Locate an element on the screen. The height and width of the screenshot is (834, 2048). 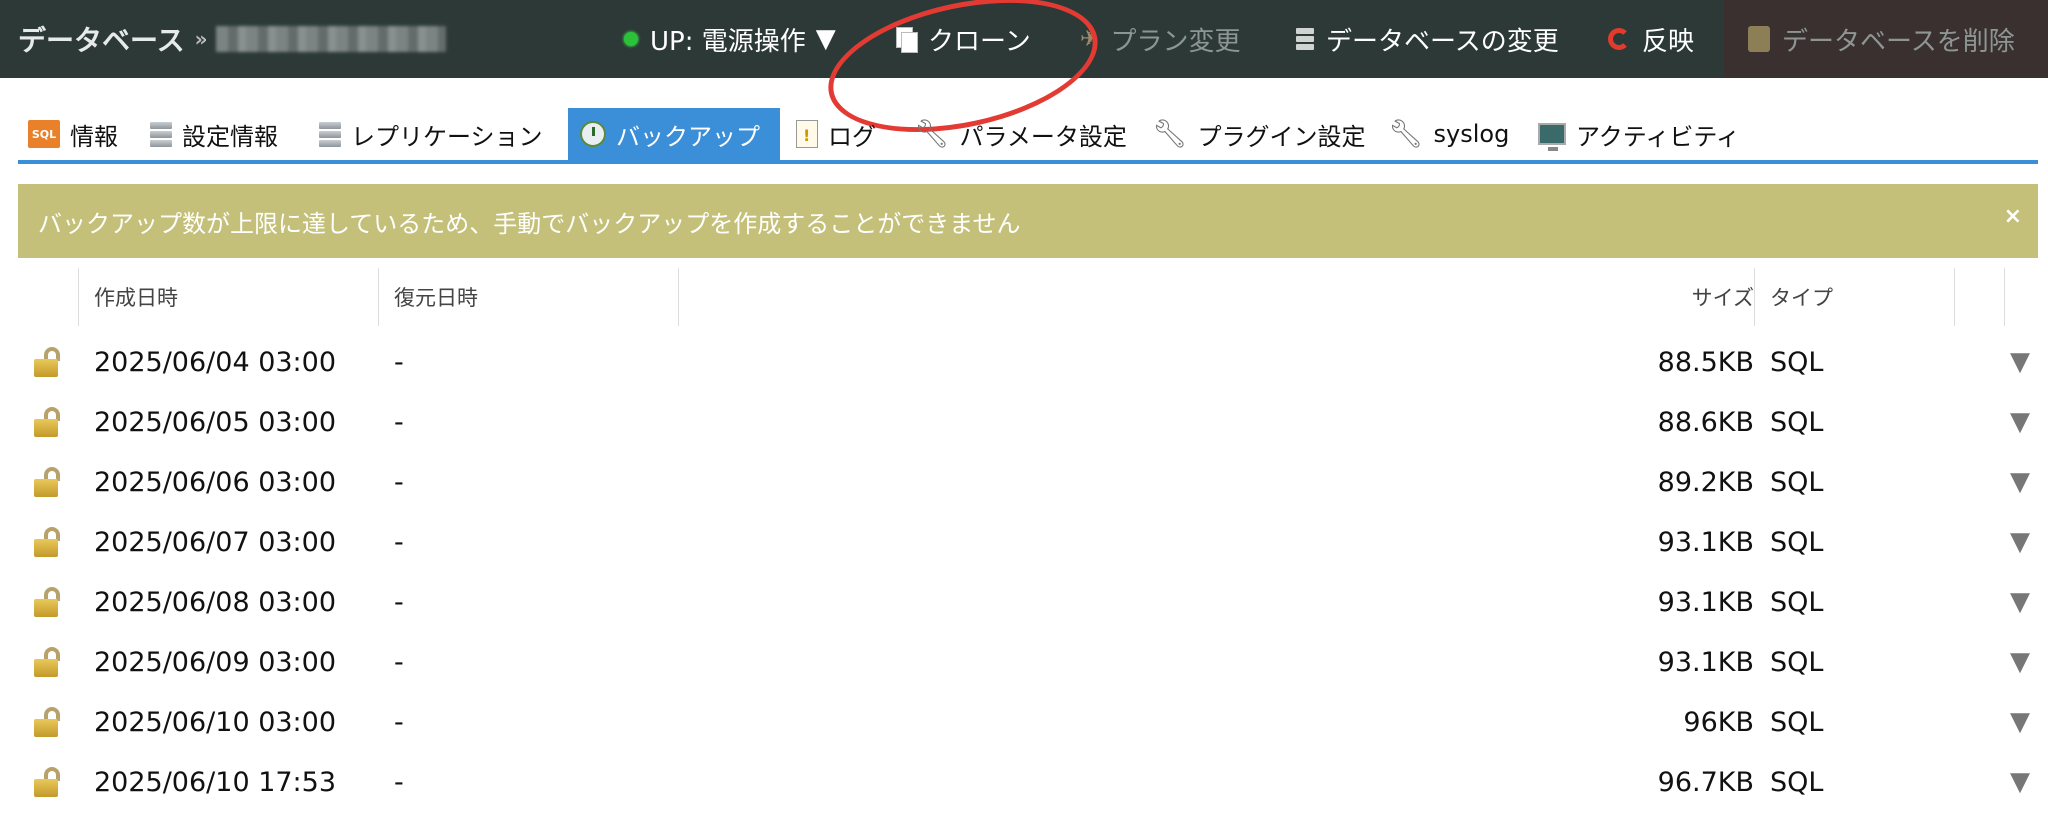
server-icon is located at coordinates (161, 134).